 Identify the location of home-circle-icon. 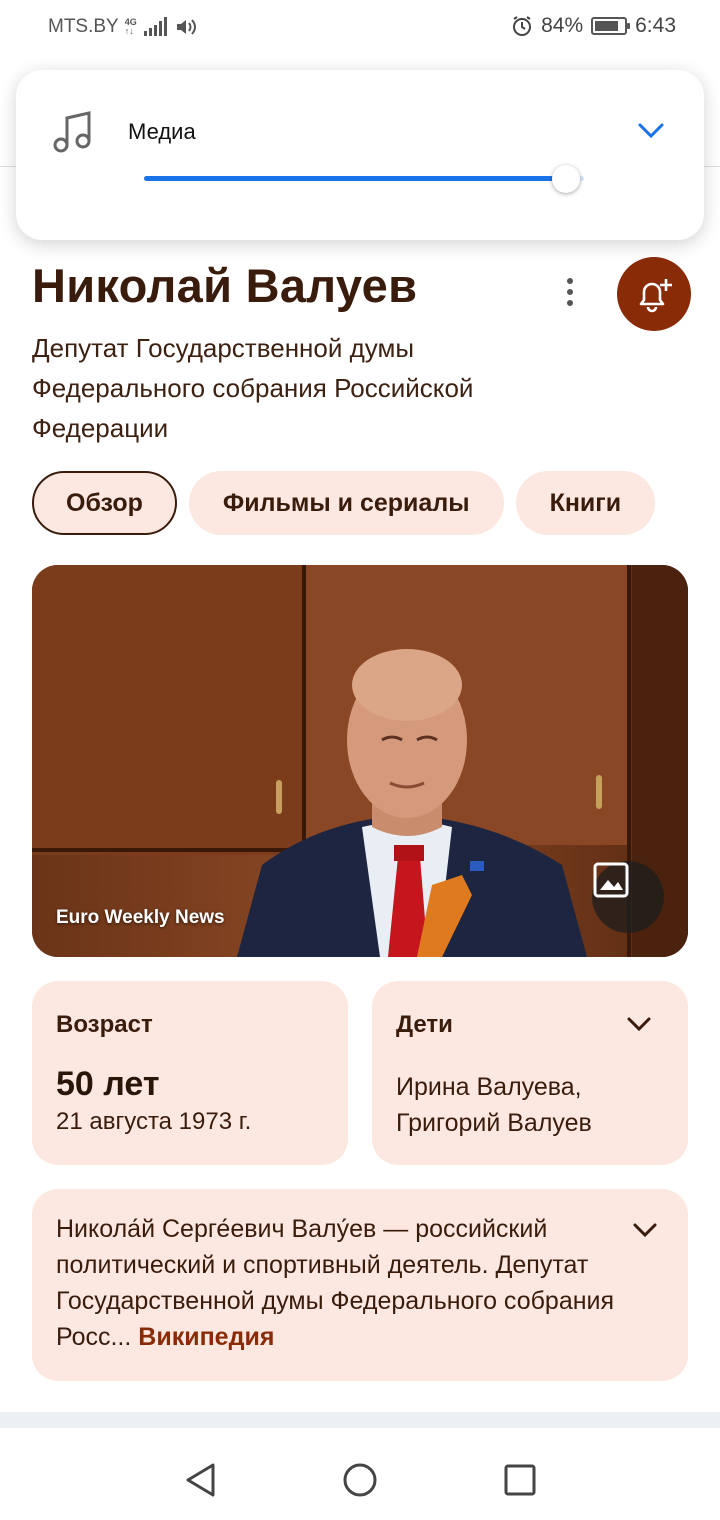
(360, 1480).